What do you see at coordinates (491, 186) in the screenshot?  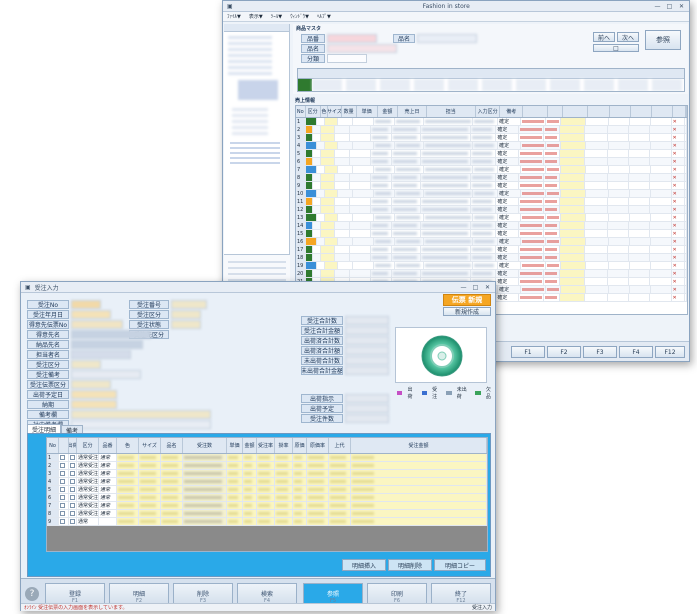 I see `sales-row: 9 確定 ✕` at bounding box center [491, 186].